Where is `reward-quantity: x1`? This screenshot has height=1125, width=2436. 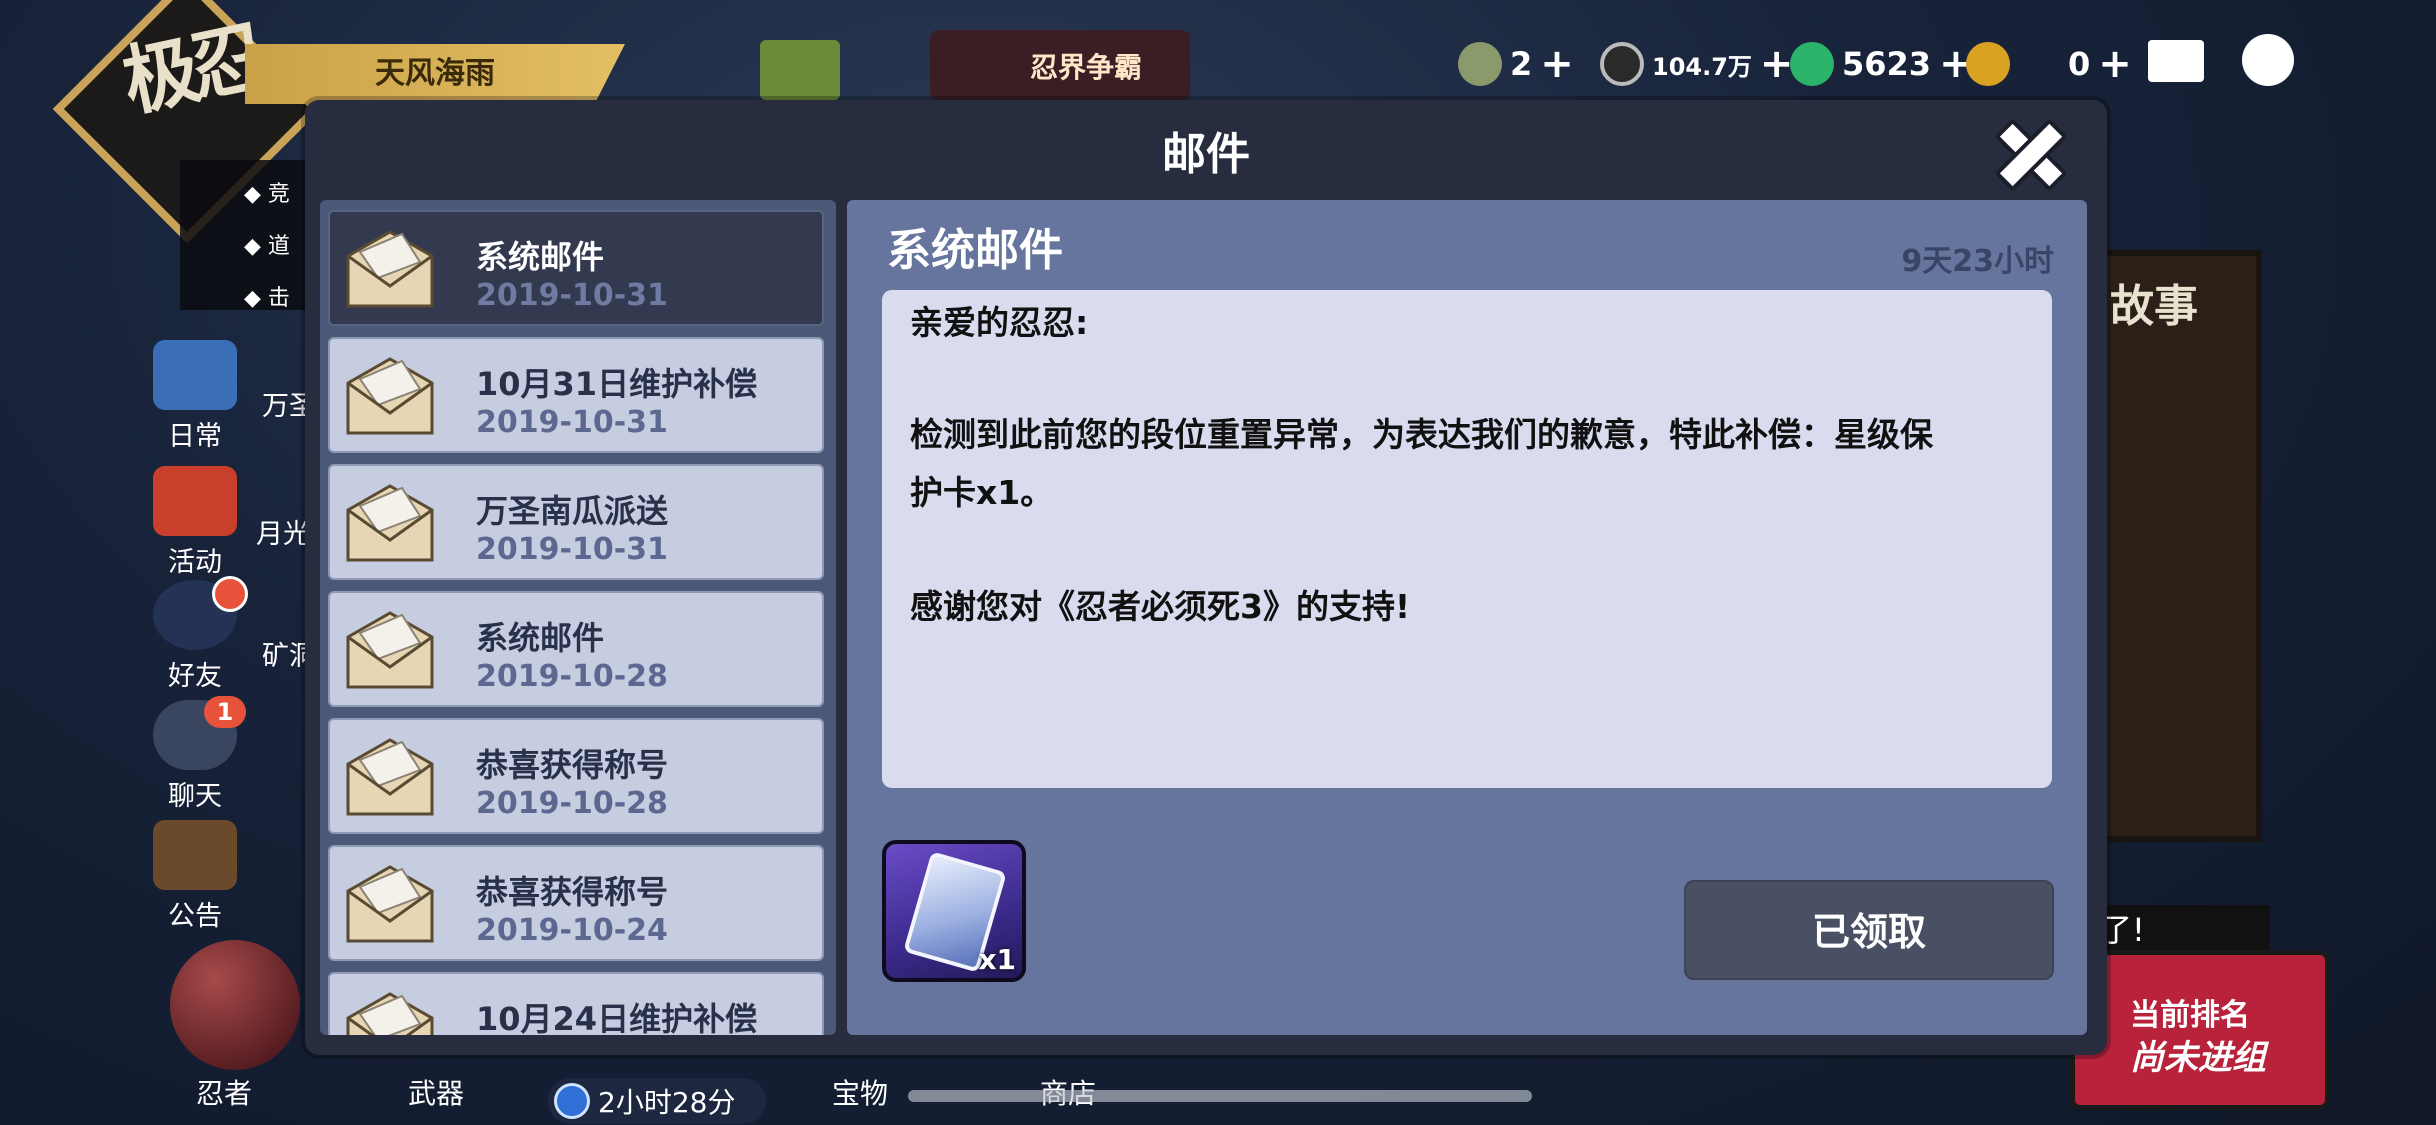 reward-quantity: x1 is located at coordinates (997, 959).